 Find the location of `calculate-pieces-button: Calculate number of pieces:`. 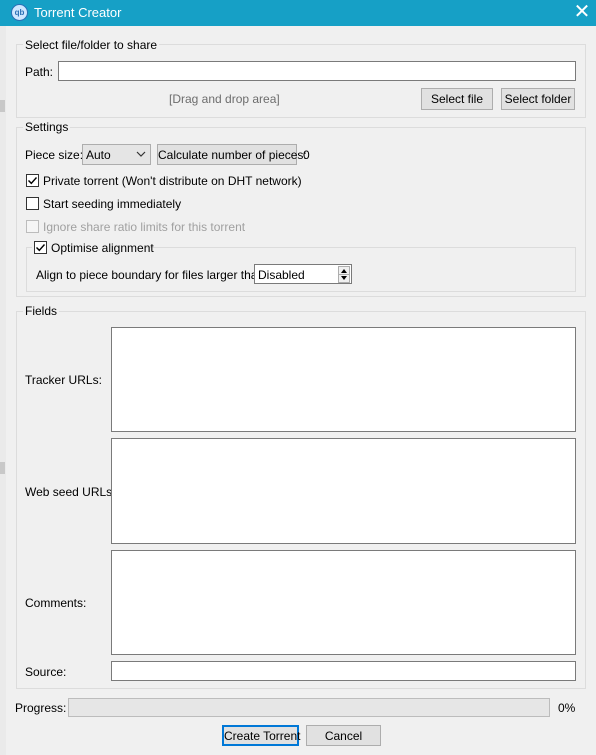

calculate-pieces-button: Calculate number of pieces: is located at coordinates (232, 154).